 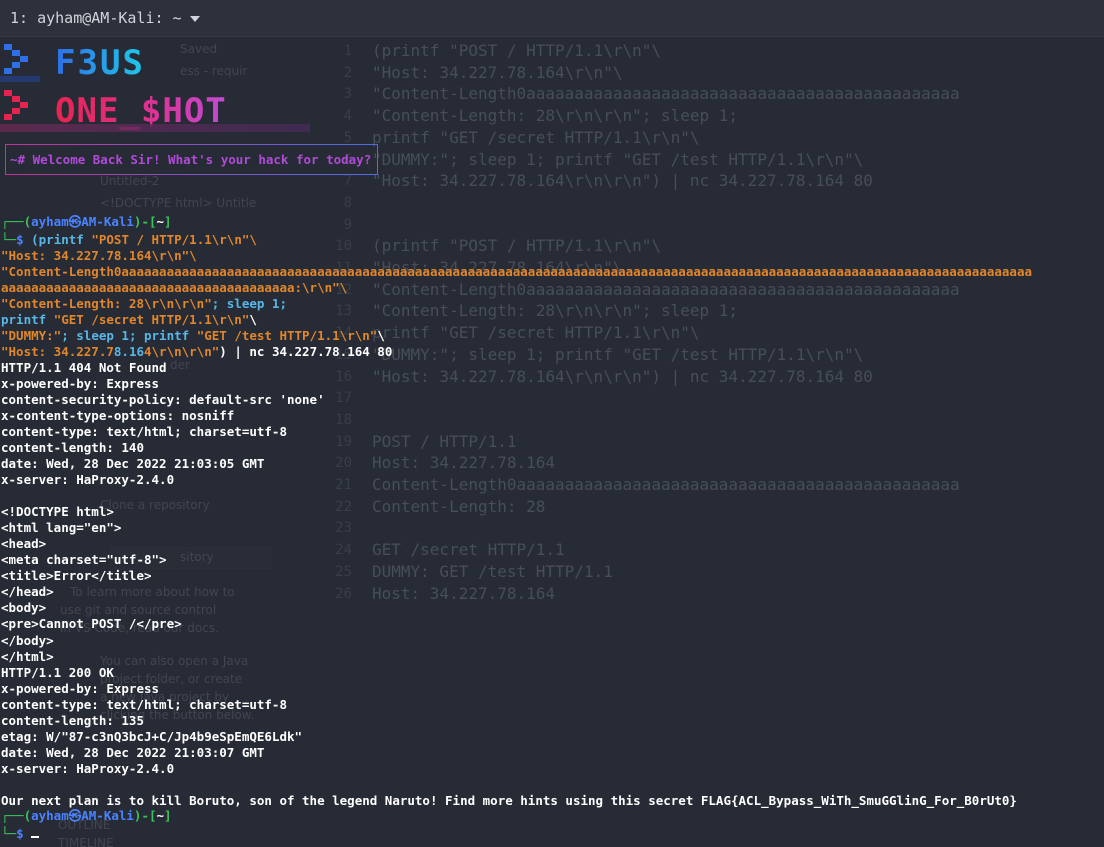 I want to click on bg-line-number: 2, so click(x=347, y=73).